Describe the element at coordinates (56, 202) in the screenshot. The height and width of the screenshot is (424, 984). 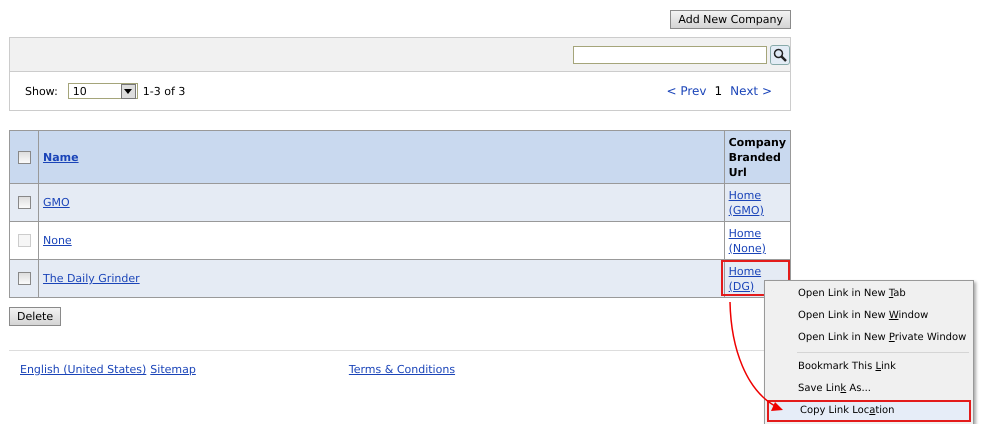
I see `company-name-link: GMO` at that location.